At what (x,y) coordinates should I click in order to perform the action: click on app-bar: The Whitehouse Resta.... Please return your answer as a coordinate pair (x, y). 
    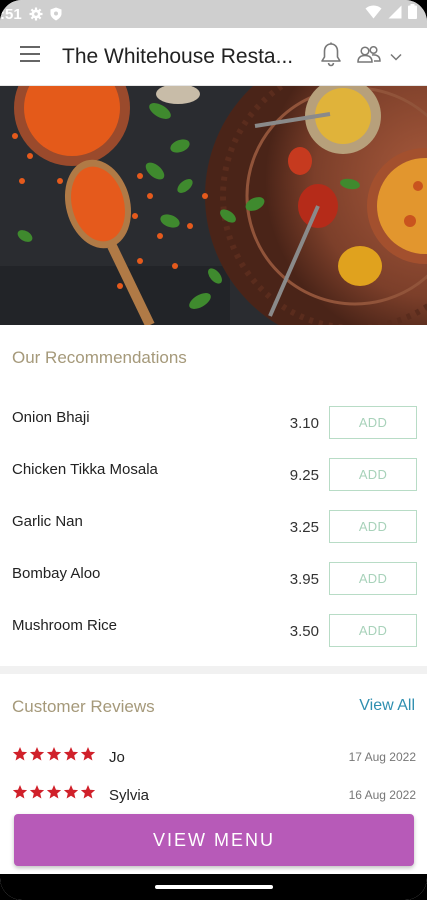
    Looking at the image, I should click on (213, 57).